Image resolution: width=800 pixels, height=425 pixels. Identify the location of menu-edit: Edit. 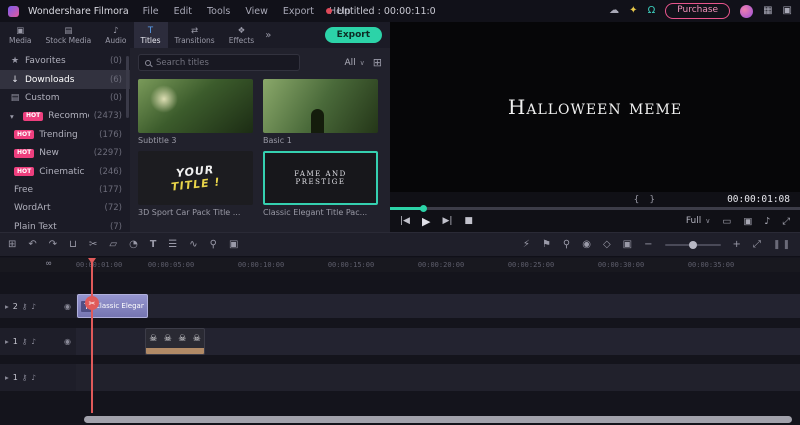
(183, 11).